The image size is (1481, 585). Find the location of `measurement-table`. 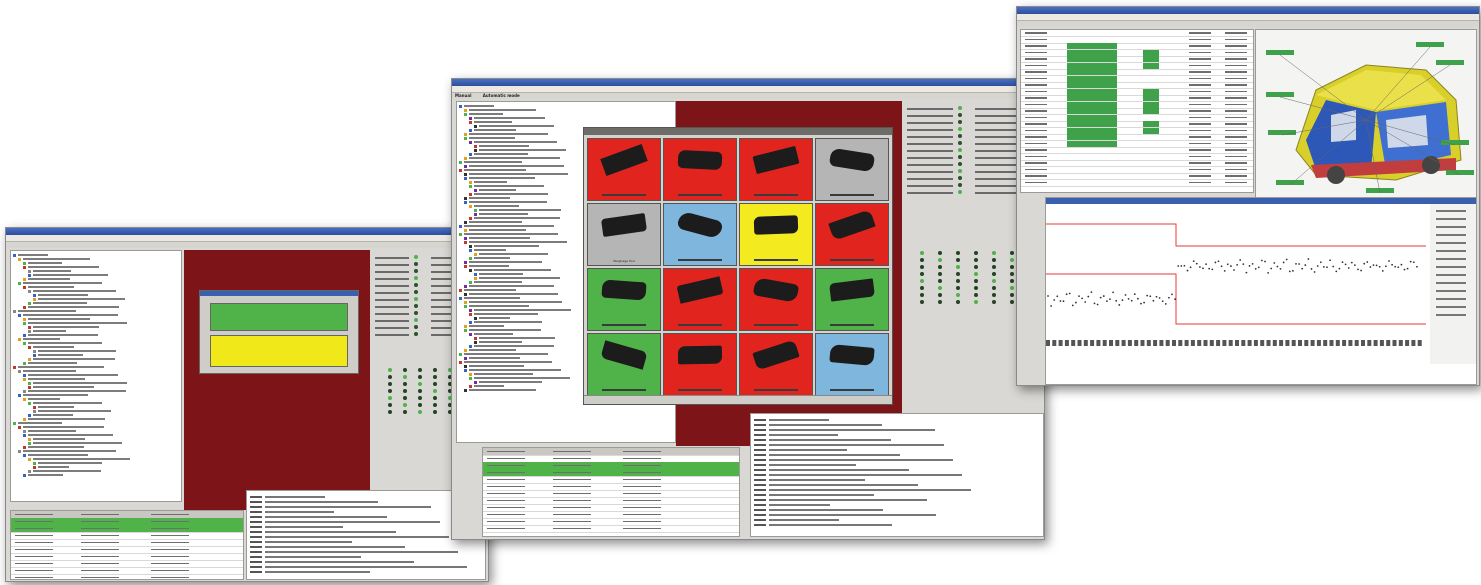

measurement-table is located at coordinates (1137, 111).